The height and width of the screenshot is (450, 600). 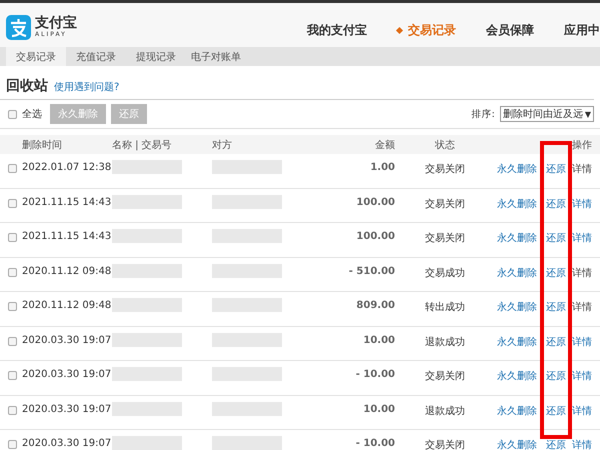 What do you see at coordinates (375, 305) in the screenshot?
I see `table-cell: 809.00` at bounding box center [375, 305].